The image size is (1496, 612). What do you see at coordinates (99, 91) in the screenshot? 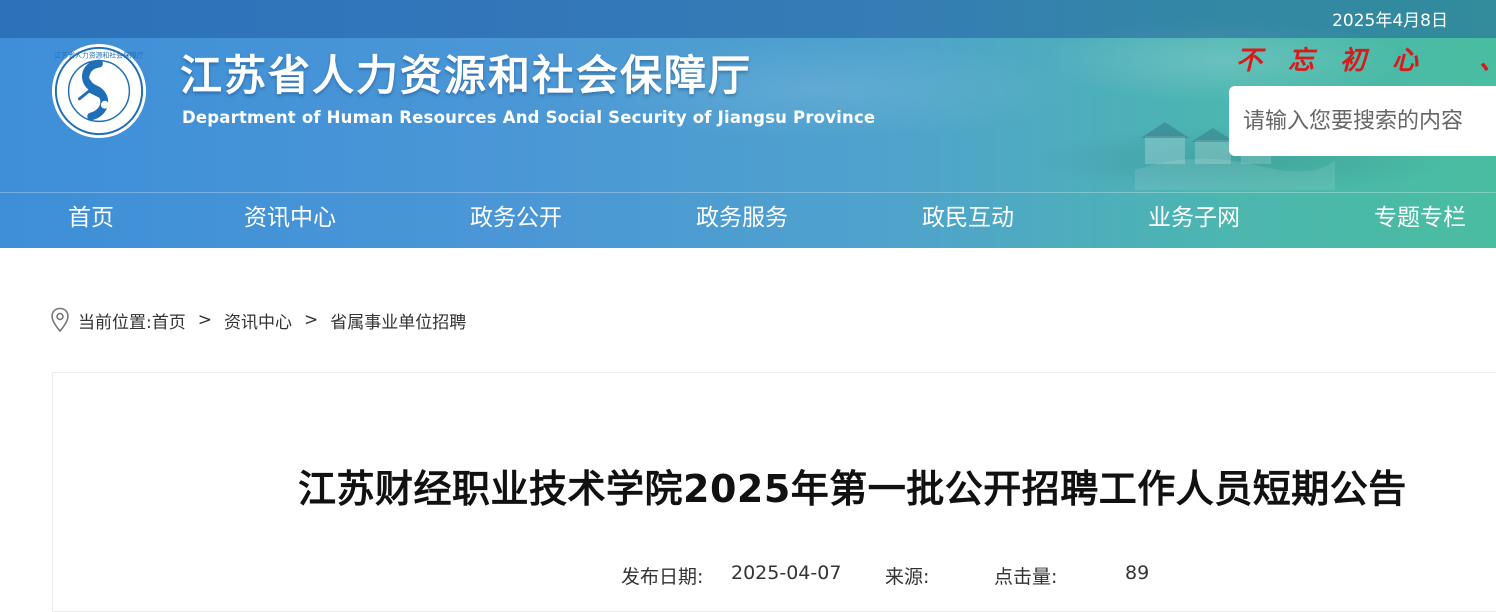
I see `logo-emblem: 江苏省人力资源和社会保障厅` at bounding box center [99, 91].